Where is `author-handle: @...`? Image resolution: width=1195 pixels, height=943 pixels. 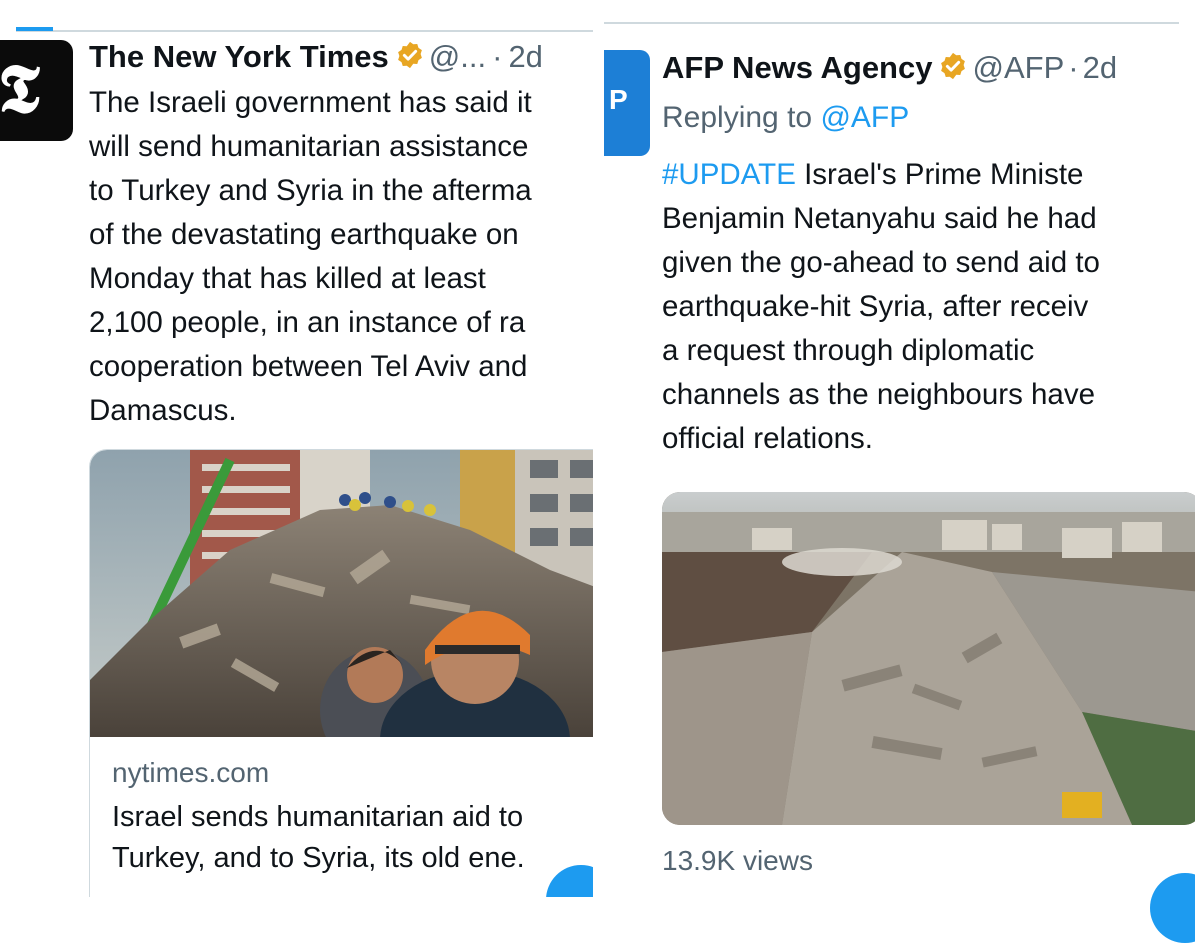 author-handle: @... is located at coordinates (457, 56).